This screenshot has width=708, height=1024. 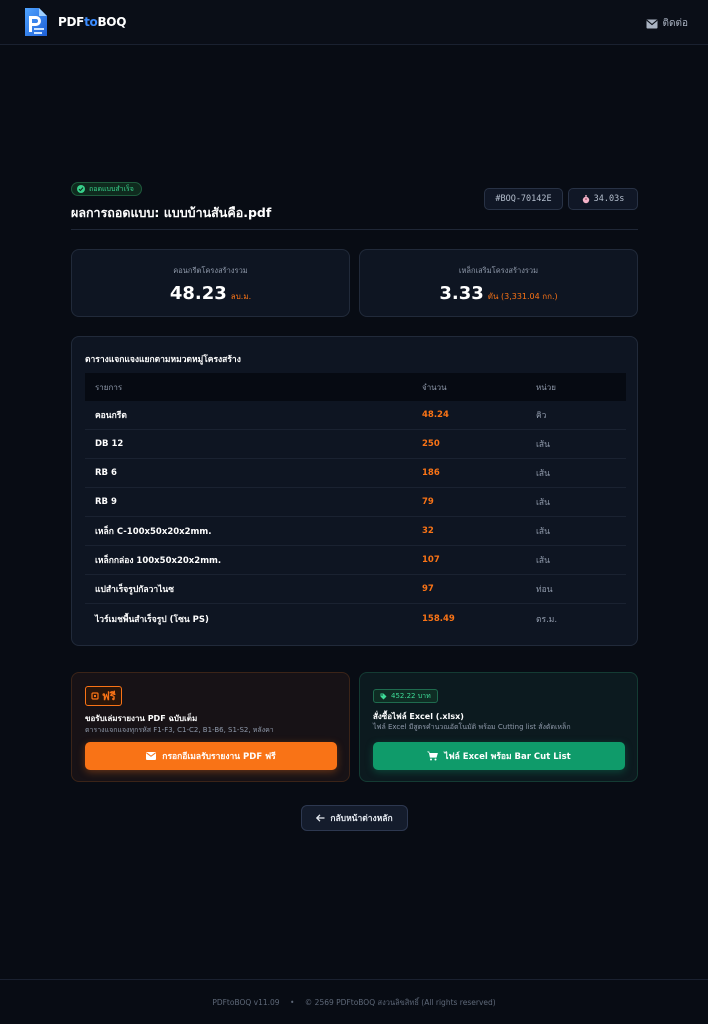 What do you see at coordinates (544, 590) in the screenshot?
I see `cell-unit: ท่อน` at bounding box center [544, 590].